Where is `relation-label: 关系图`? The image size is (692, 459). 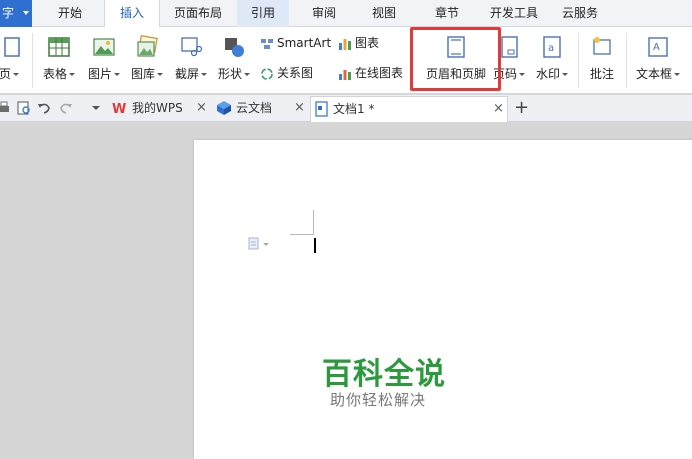
relation-label: 关系图 is located at coordinates (295, 73).